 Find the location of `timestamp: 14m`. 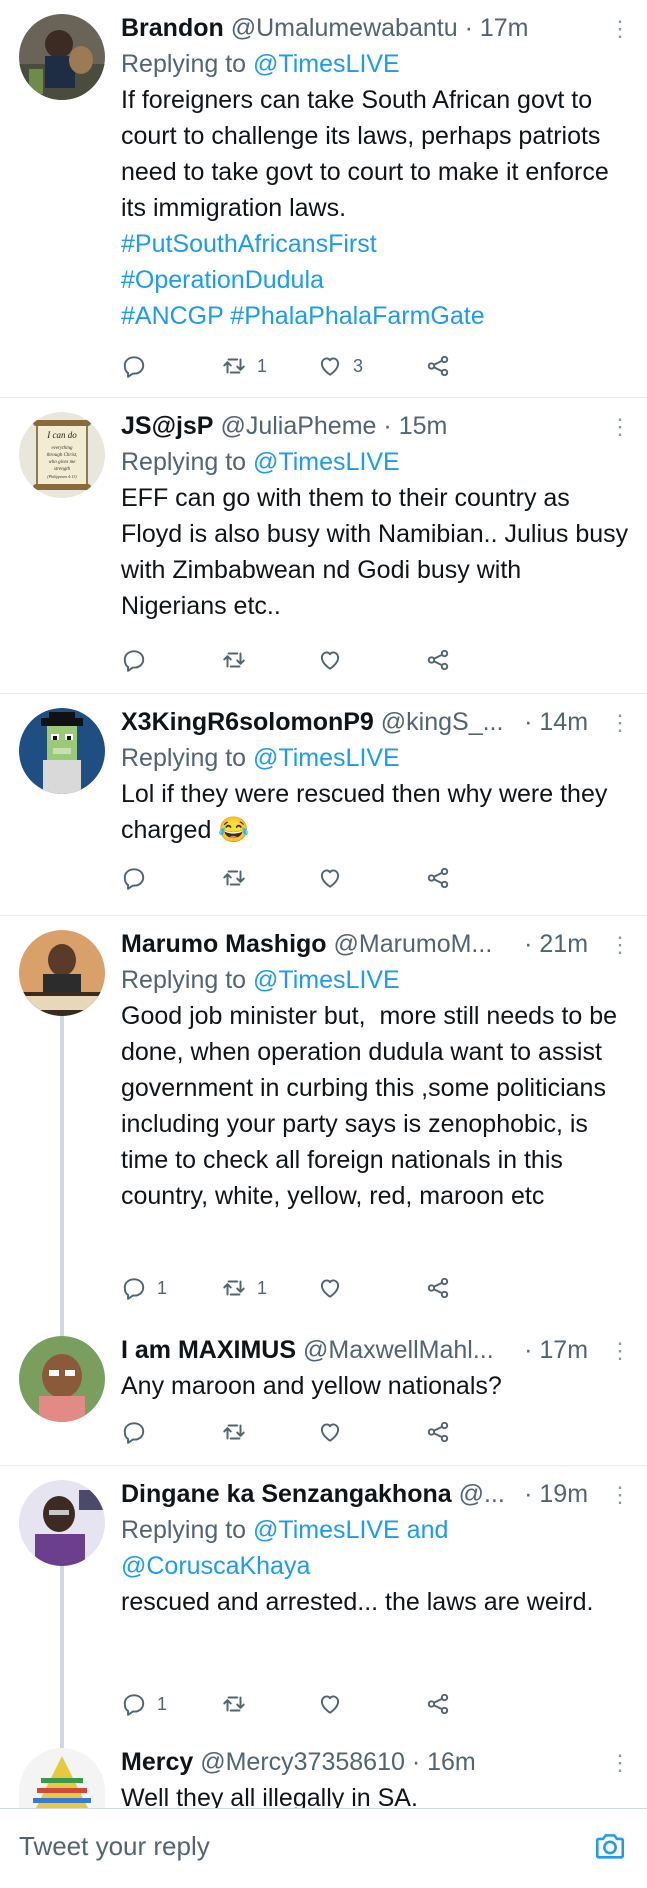

timestamp: 14m is located at coordinates (563, 722).